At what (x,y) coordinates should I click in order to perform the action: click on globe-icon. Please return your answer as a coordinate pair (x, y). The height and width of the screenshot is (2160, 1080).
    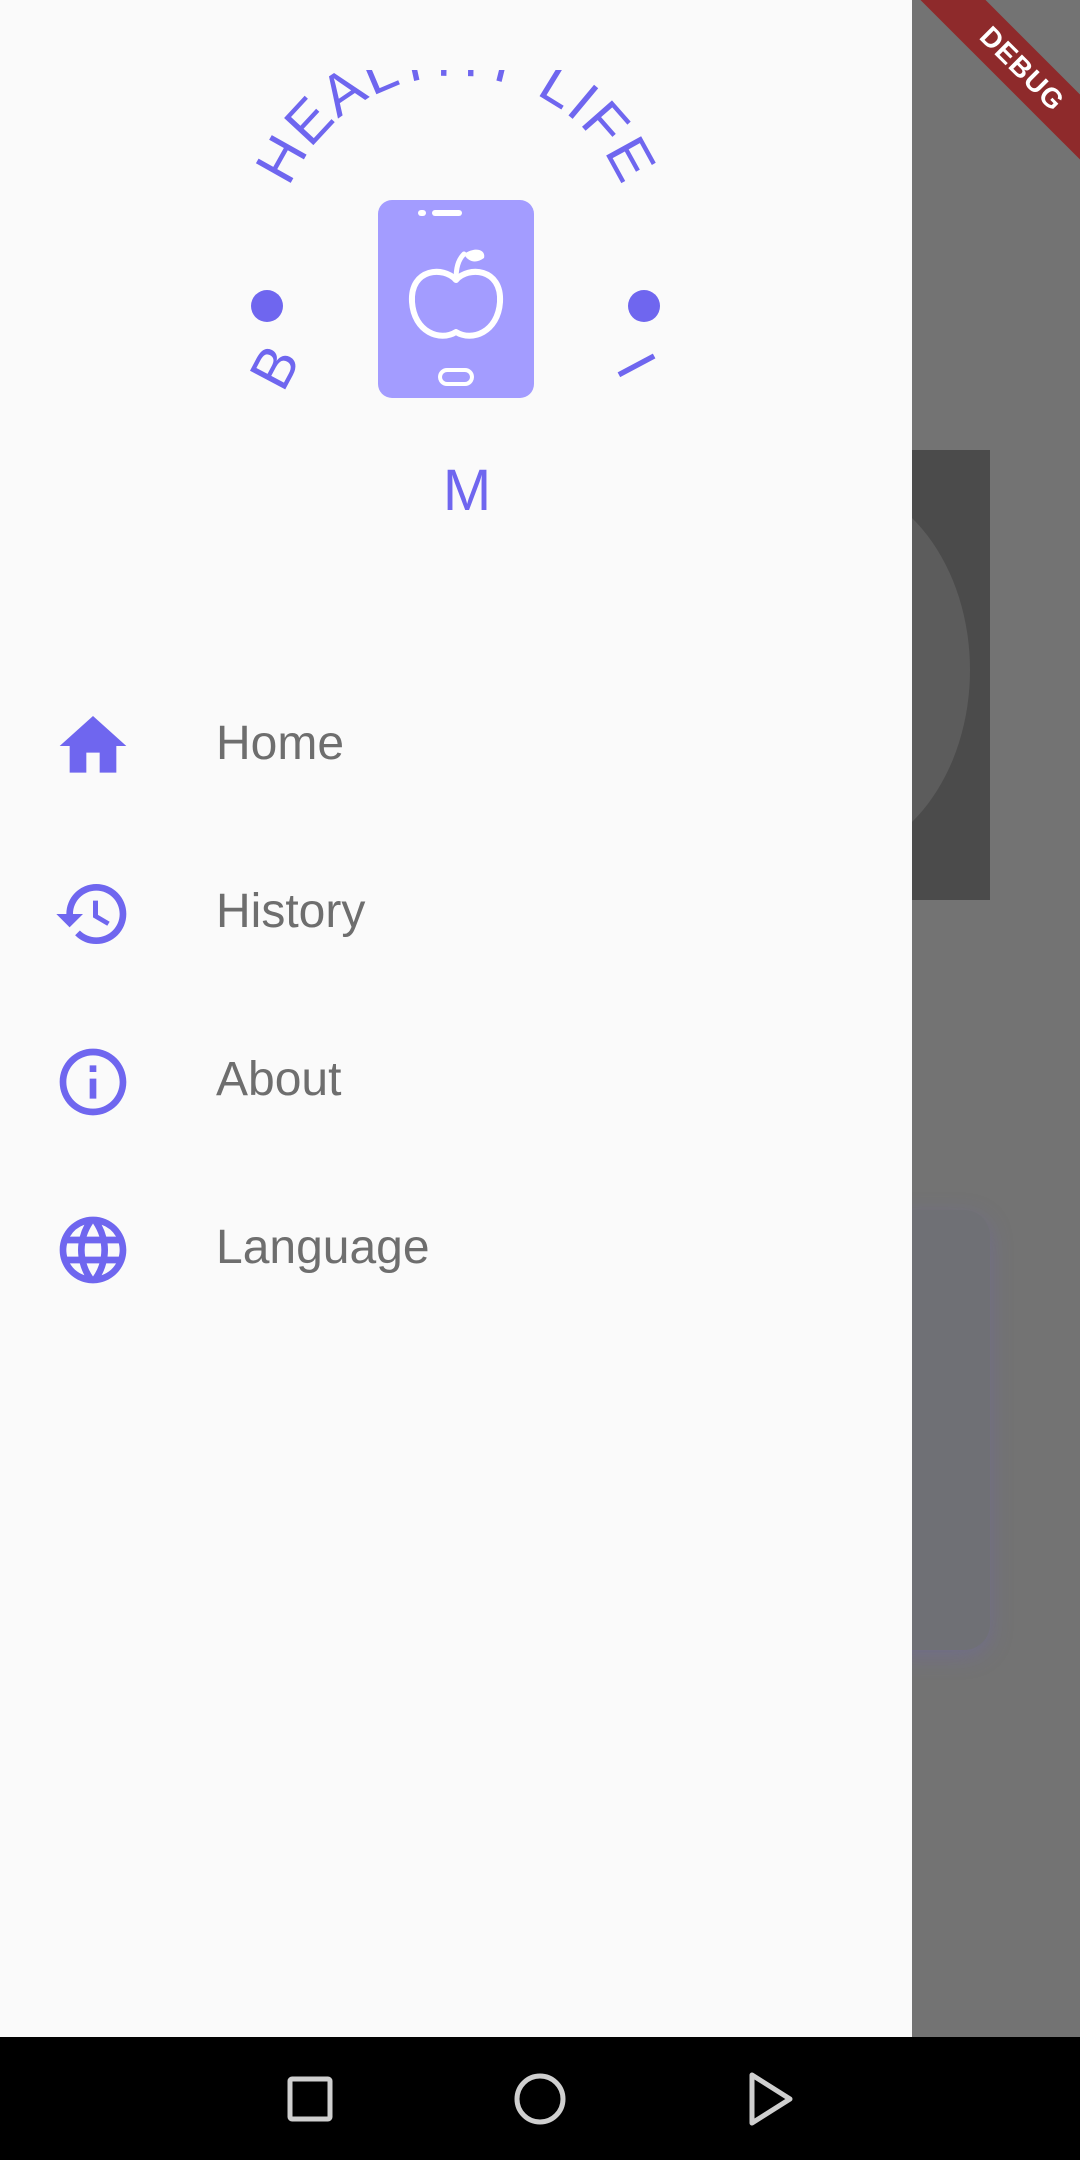
    Looking at the image, I should click on (93, 1250).